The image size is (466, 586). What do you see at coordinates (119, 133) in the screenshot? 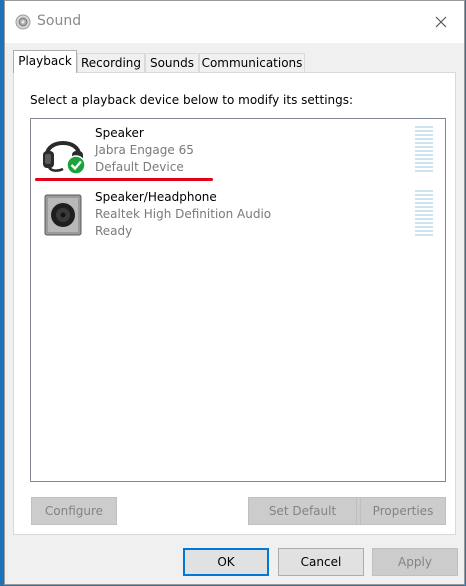
I see `device-name: Speaker` at bounding box center [119, 133].